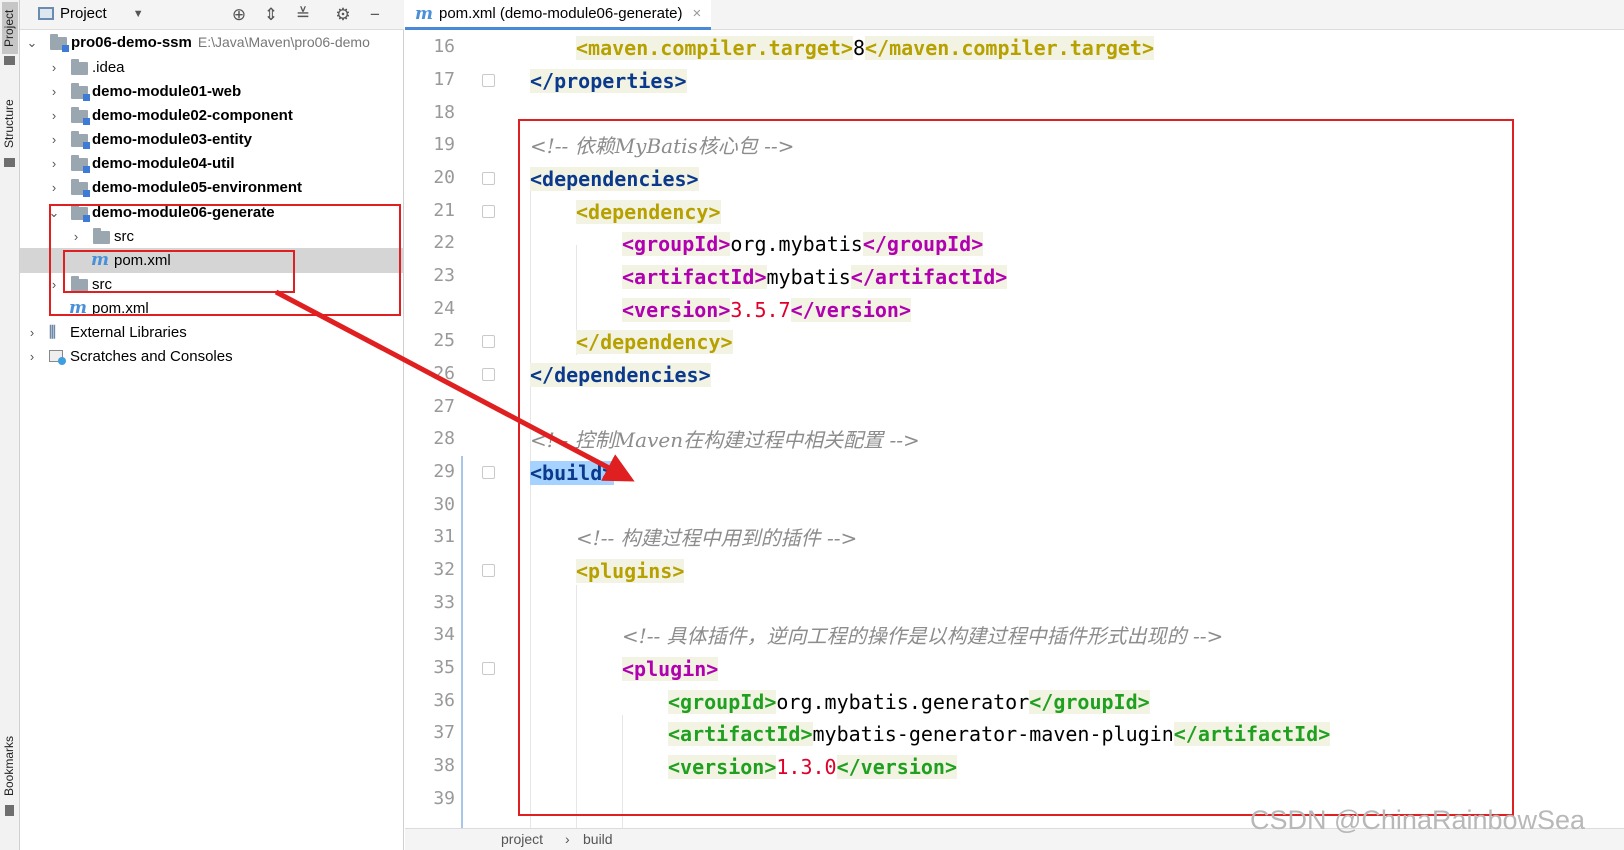 The width and height of the screenshot is (1624, 850). I want to click on maven-file-icon: m, so click(100, 260).